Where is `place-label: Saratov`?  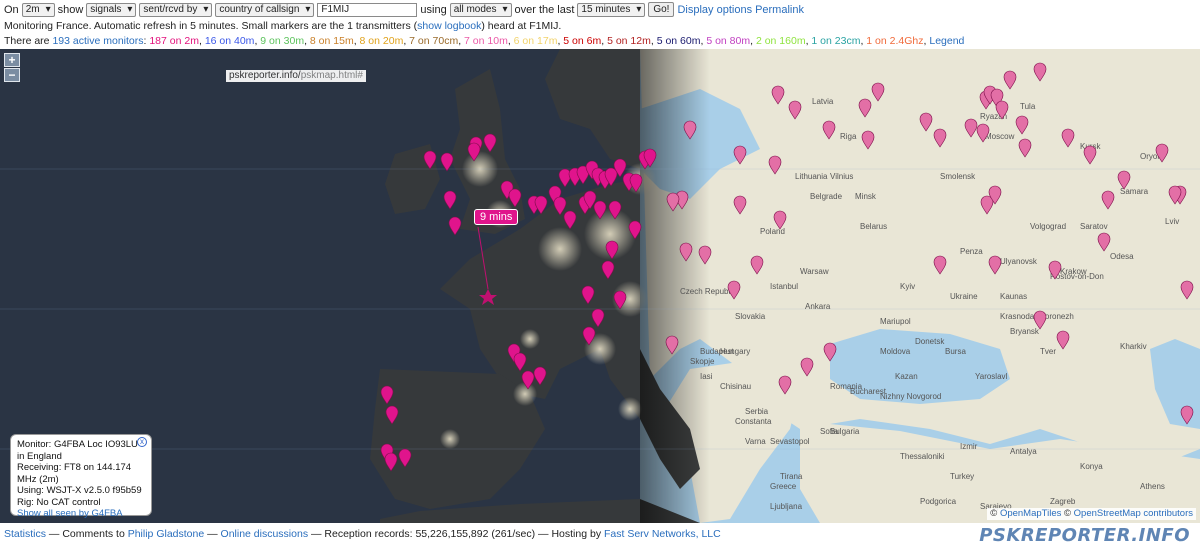
place-label: Saratov is located at coordinates (1094, 226).